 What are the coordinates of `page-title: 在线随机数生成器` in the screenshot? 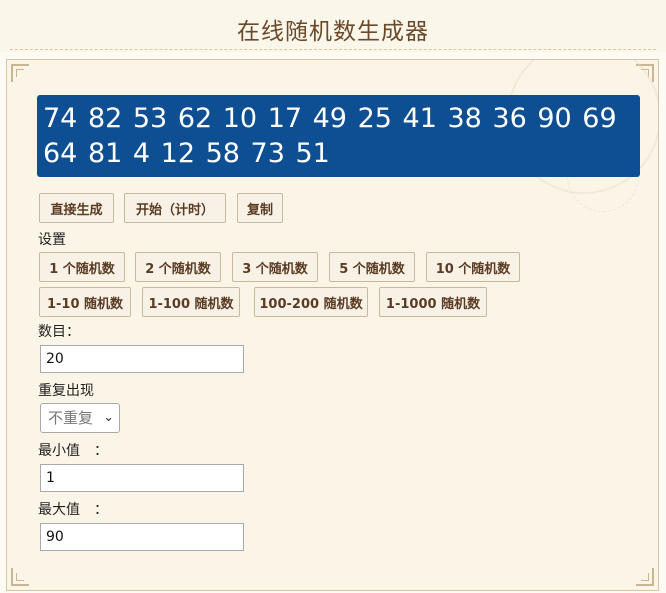 It's located at (333, 32).